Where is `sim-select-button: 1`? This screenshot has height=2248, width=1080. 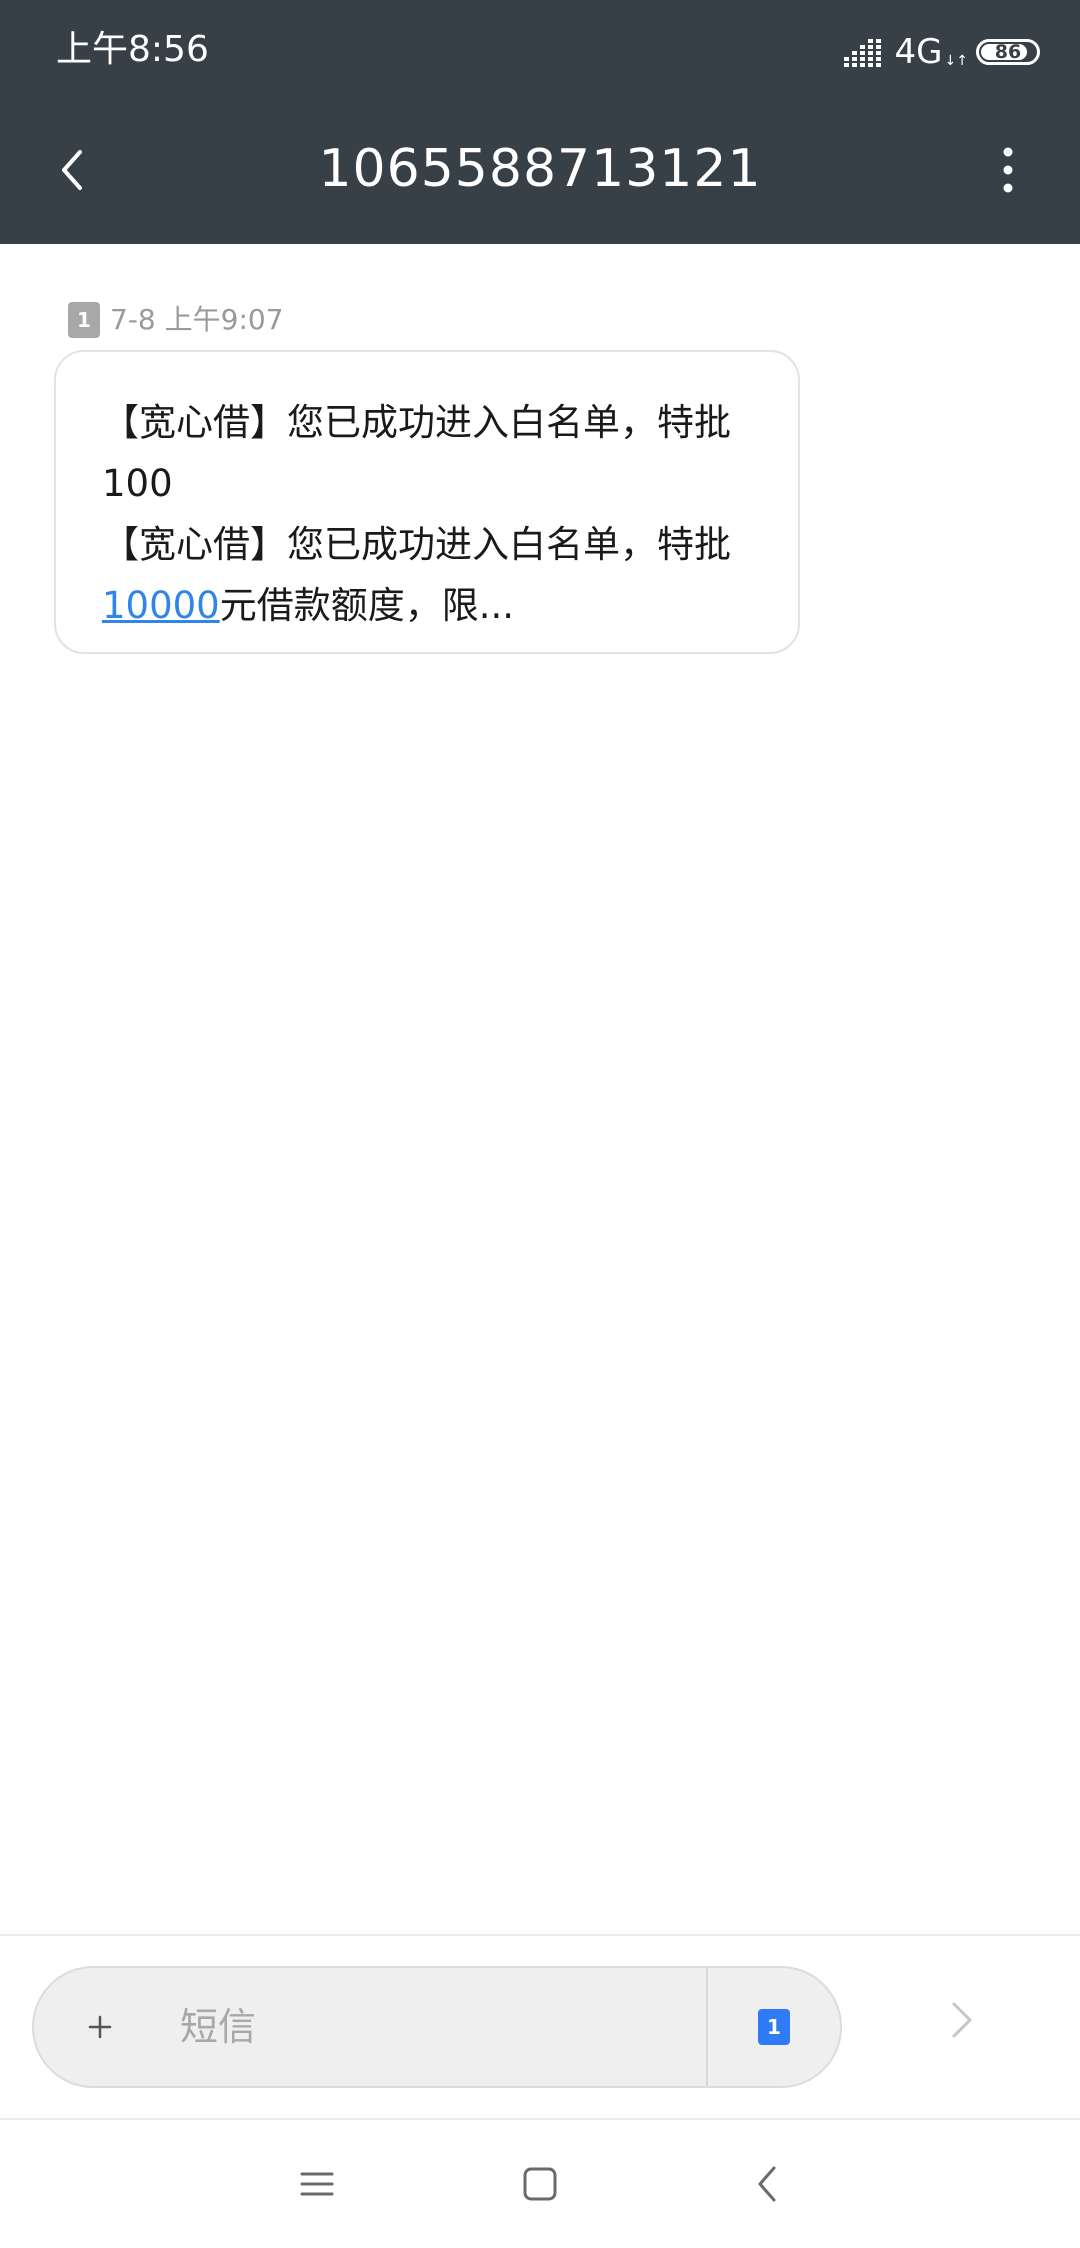 sim-select-button: 1 is located at coordinates (774, 2027).